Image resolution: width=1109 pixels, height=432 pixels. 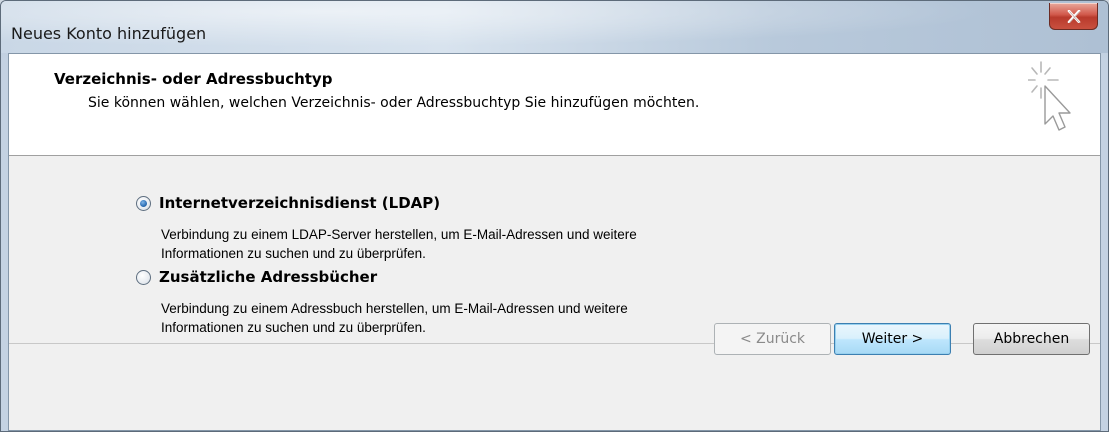 I want to click on radio-selected-dot, so click(x=143, y=203).